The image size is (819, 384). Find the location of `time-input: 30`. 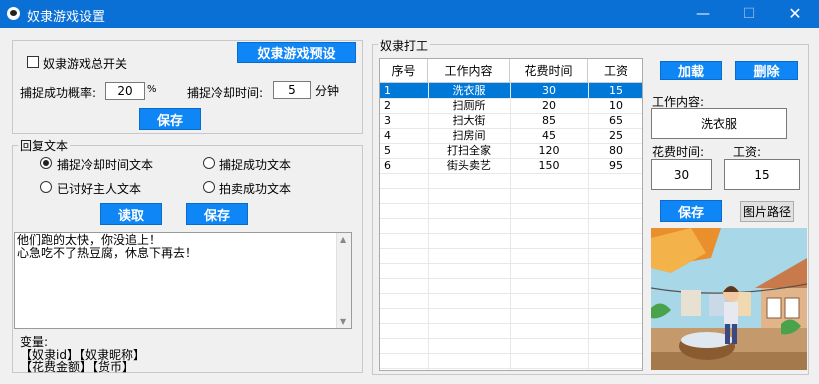

time-input: 30 is located at coordinates (681, 174).